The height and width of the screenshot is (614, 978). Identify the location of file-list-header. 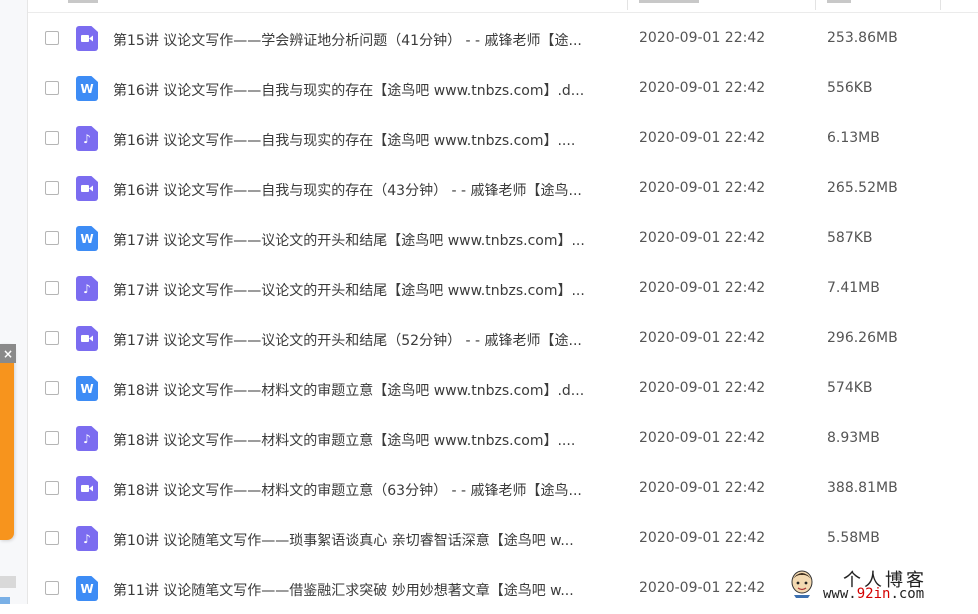
(503, 6).